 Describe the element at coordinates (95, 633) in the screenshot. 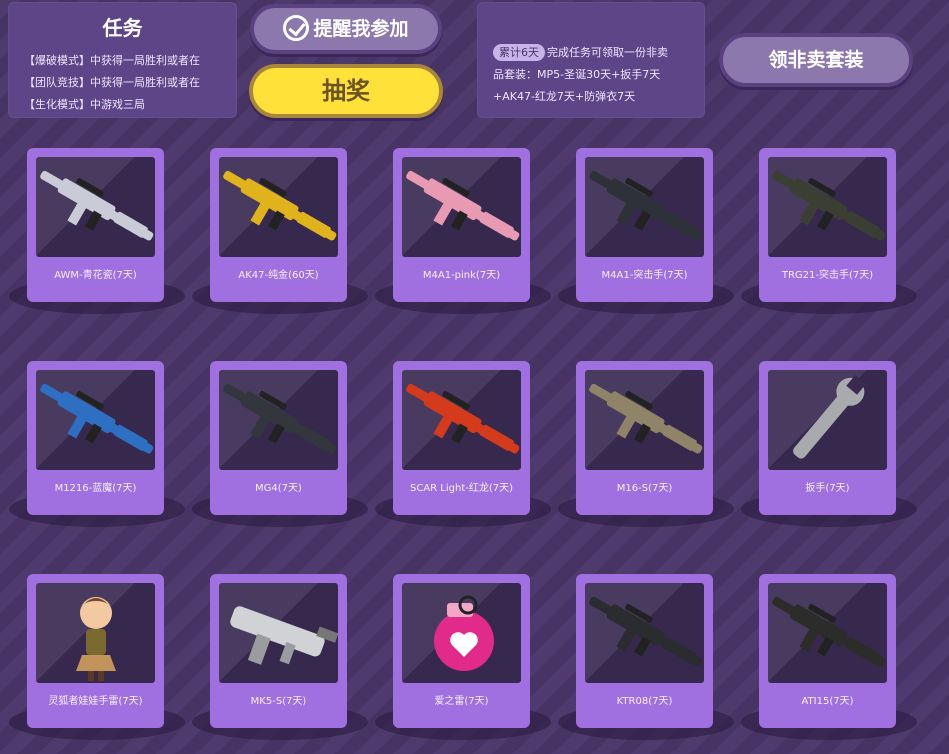

I see `doll-grenade-icon` at that location.